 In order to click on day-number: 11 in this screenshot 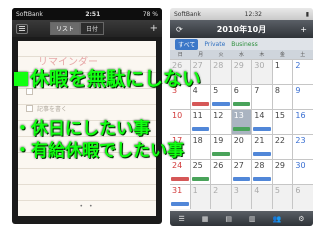, I will do `click(197, 115)`.